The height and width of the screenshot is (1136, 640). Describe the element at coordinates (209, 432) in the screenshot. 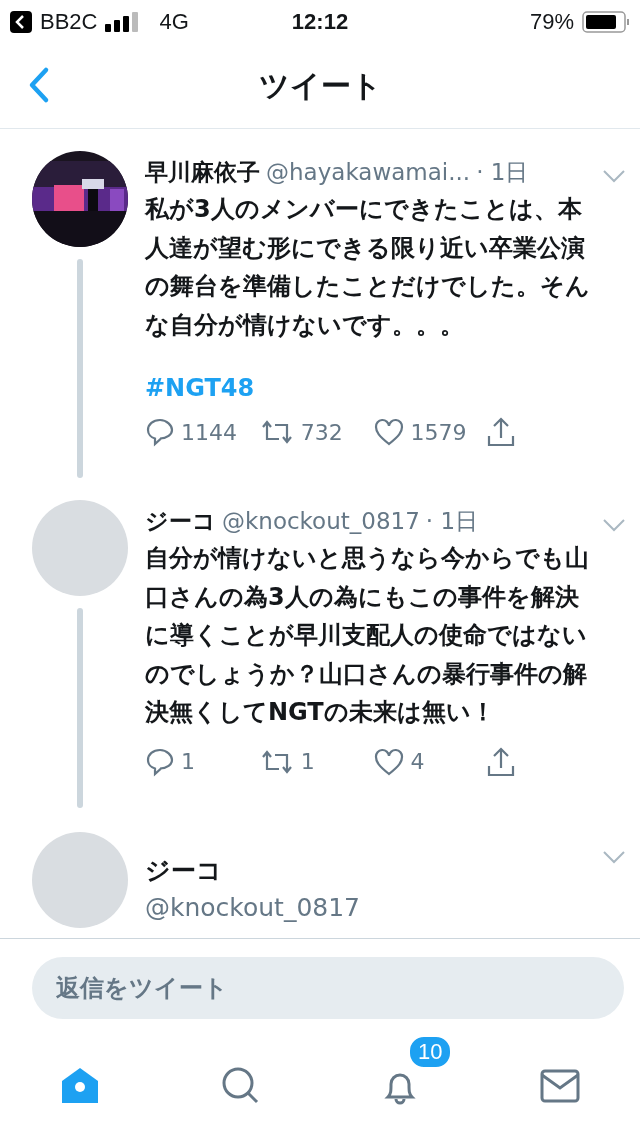

I see `reply-count: 1144` at that location.